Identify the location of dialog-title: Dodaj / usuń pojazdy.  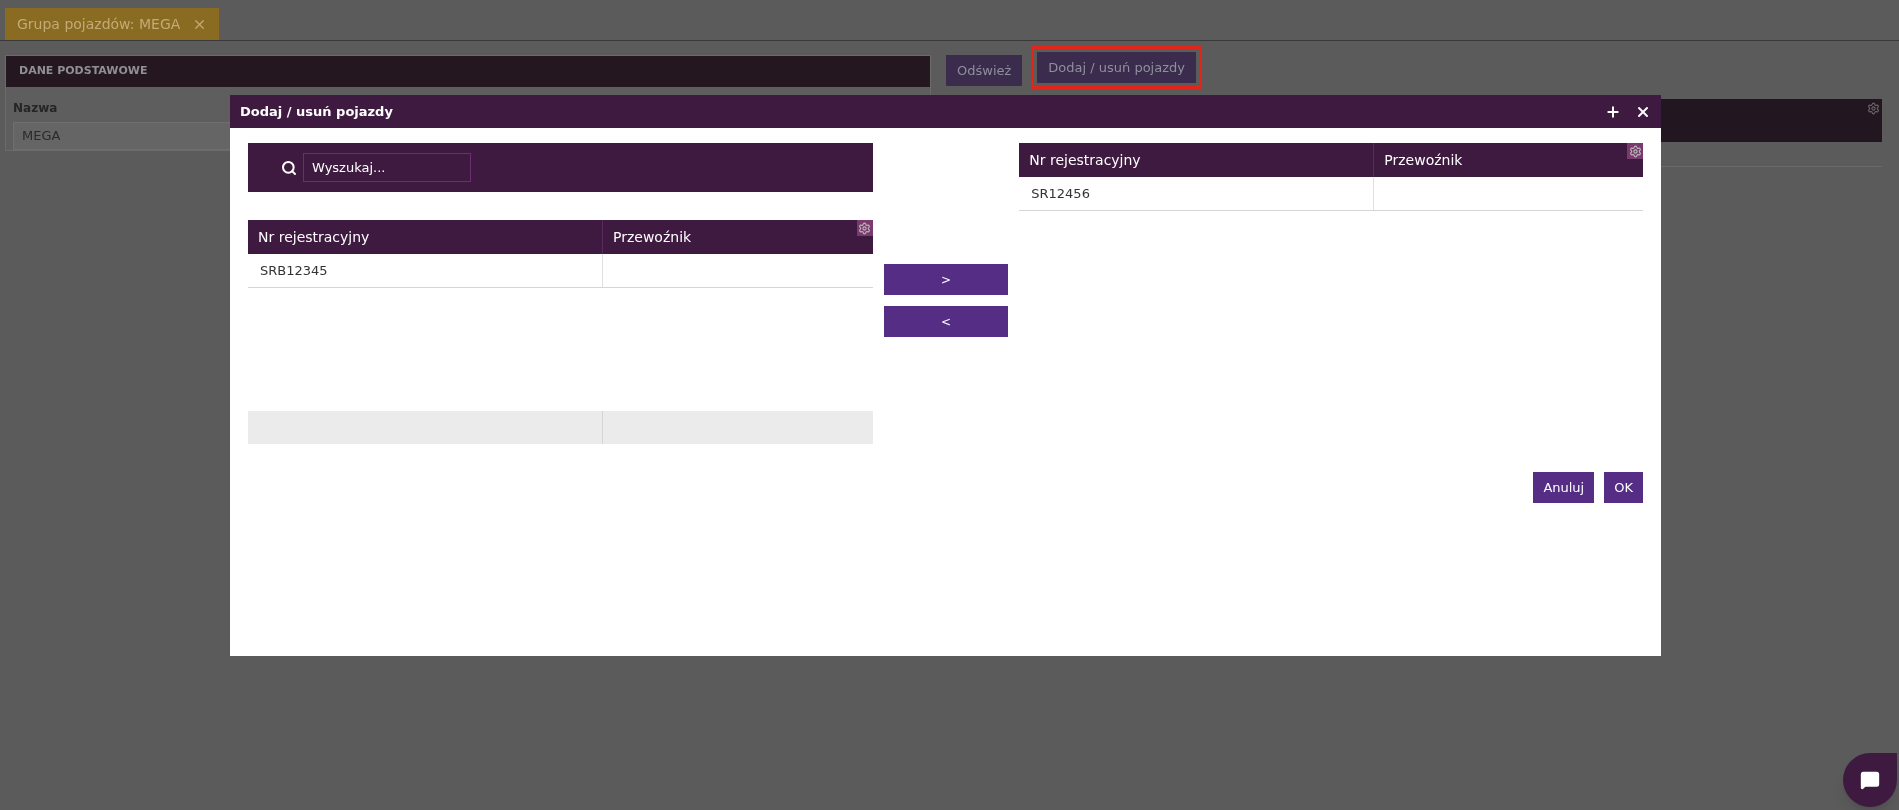
(316, 111).